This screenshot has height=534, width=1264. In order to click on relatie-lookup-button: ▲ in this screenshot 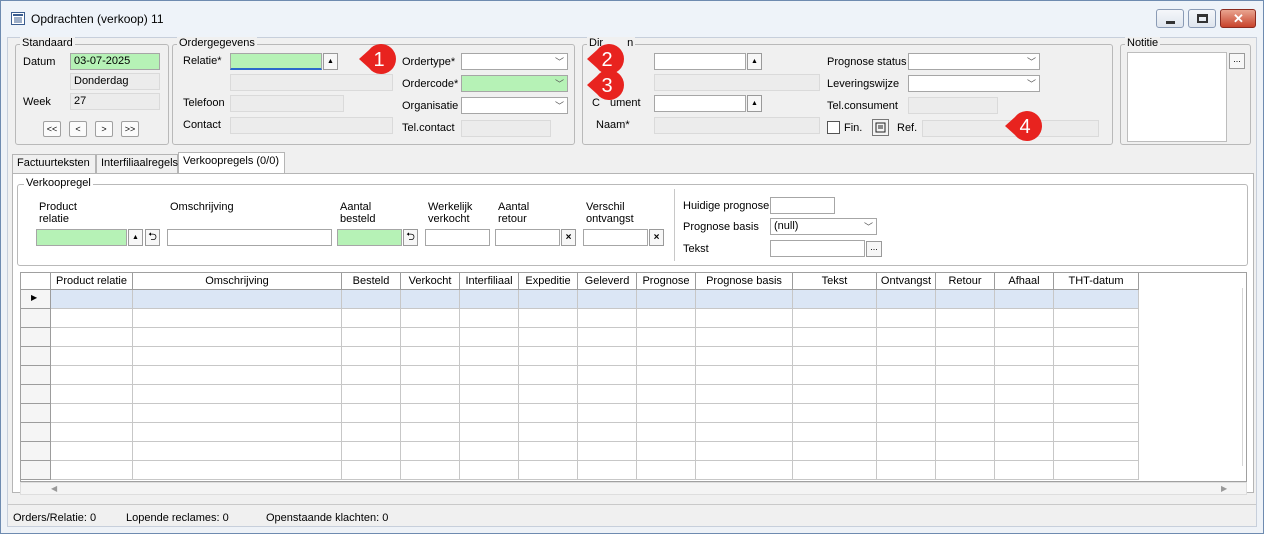, I will do `click(330, 61)`.